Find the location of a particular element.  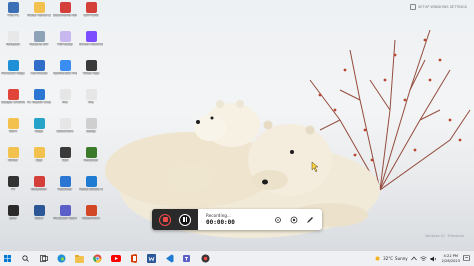

desktop-icon-video-app: Video App is located at coordinates (91, 74).